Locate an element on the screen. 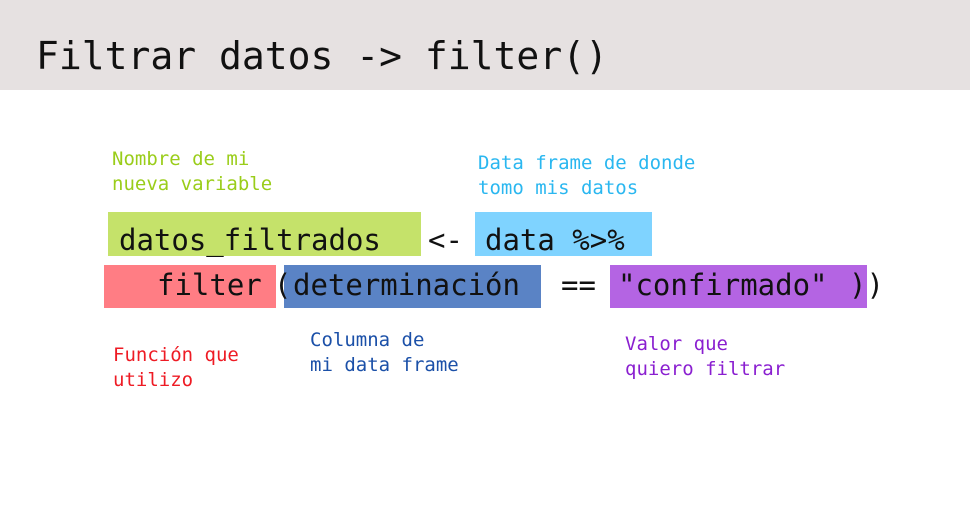  value-annotation-line-2: quiero filtrar is located at coordinates (705, 369).